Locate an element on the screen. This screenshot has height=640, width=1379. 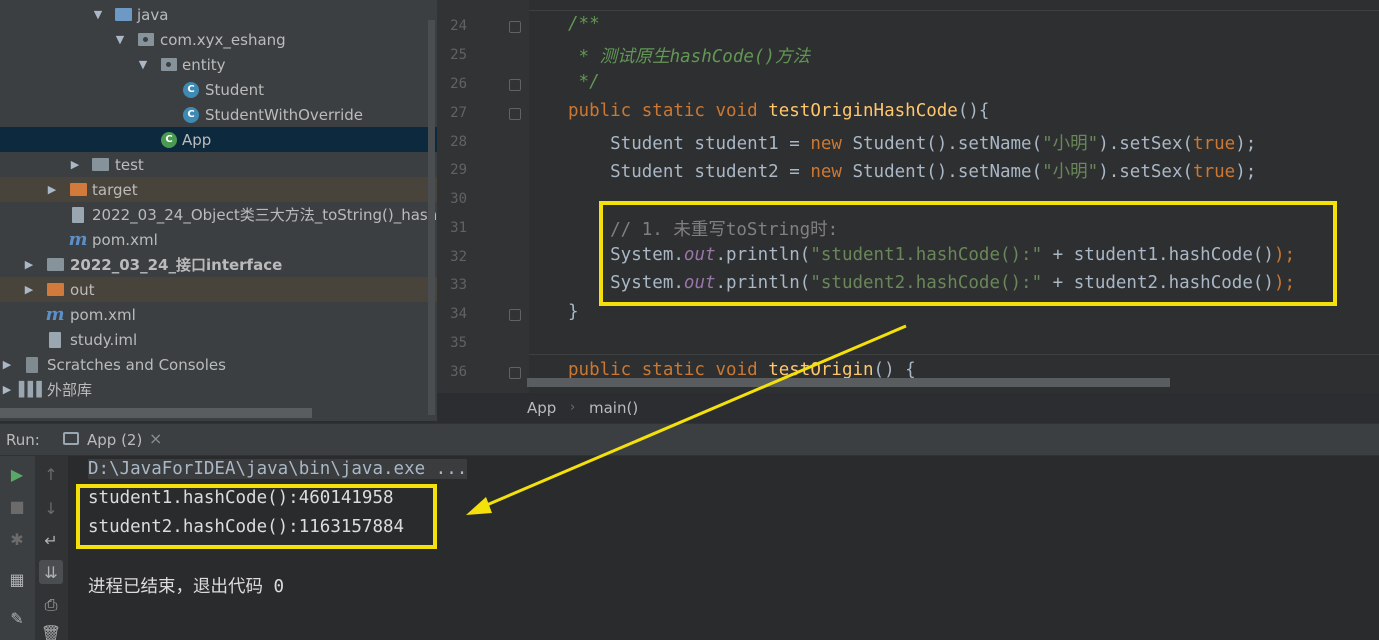
tree-label: StudentWithOverride is located at coordinates (284, 114).